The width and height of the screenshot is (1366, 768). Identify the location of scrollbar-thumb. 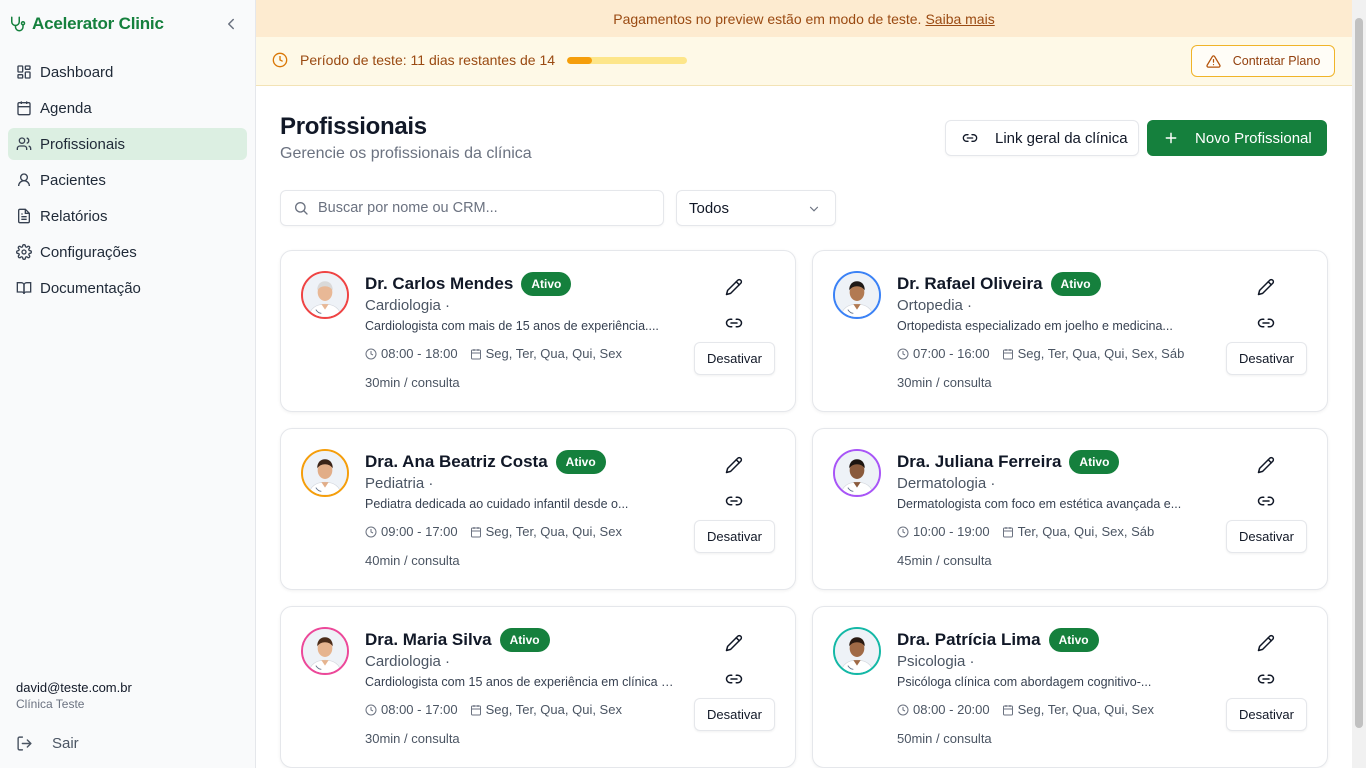
(1359, 373).